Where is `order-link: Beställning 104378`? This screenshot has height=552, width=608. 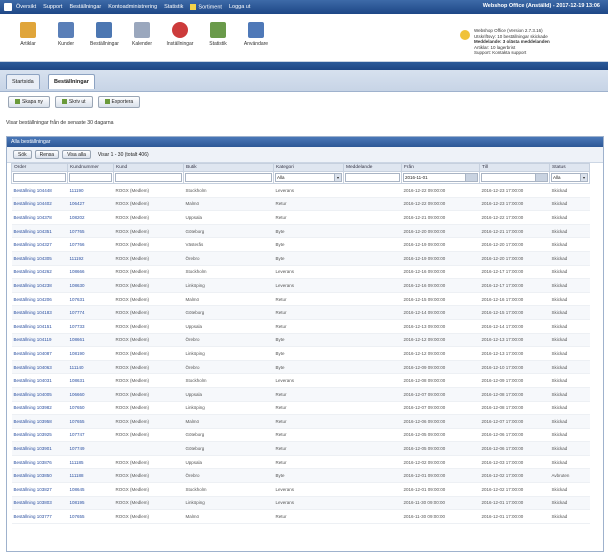 order-link: Beställning 104378 is located at coordinates (39, 217).